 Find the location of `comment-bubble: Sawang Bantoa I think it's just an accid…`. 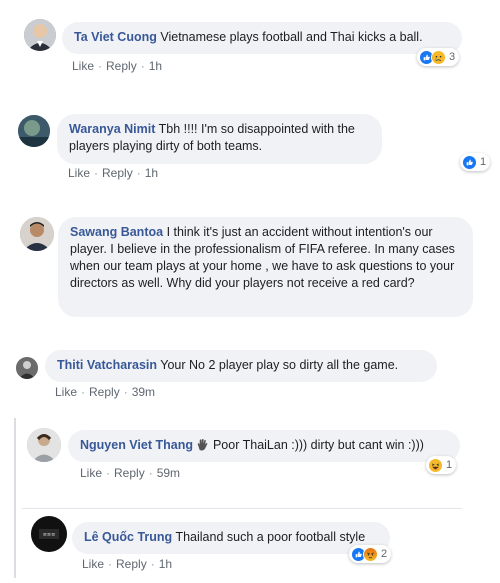

comment-bubble: Sawang Bantoa I think it's just an accid… is located at coordinates (265, 267).